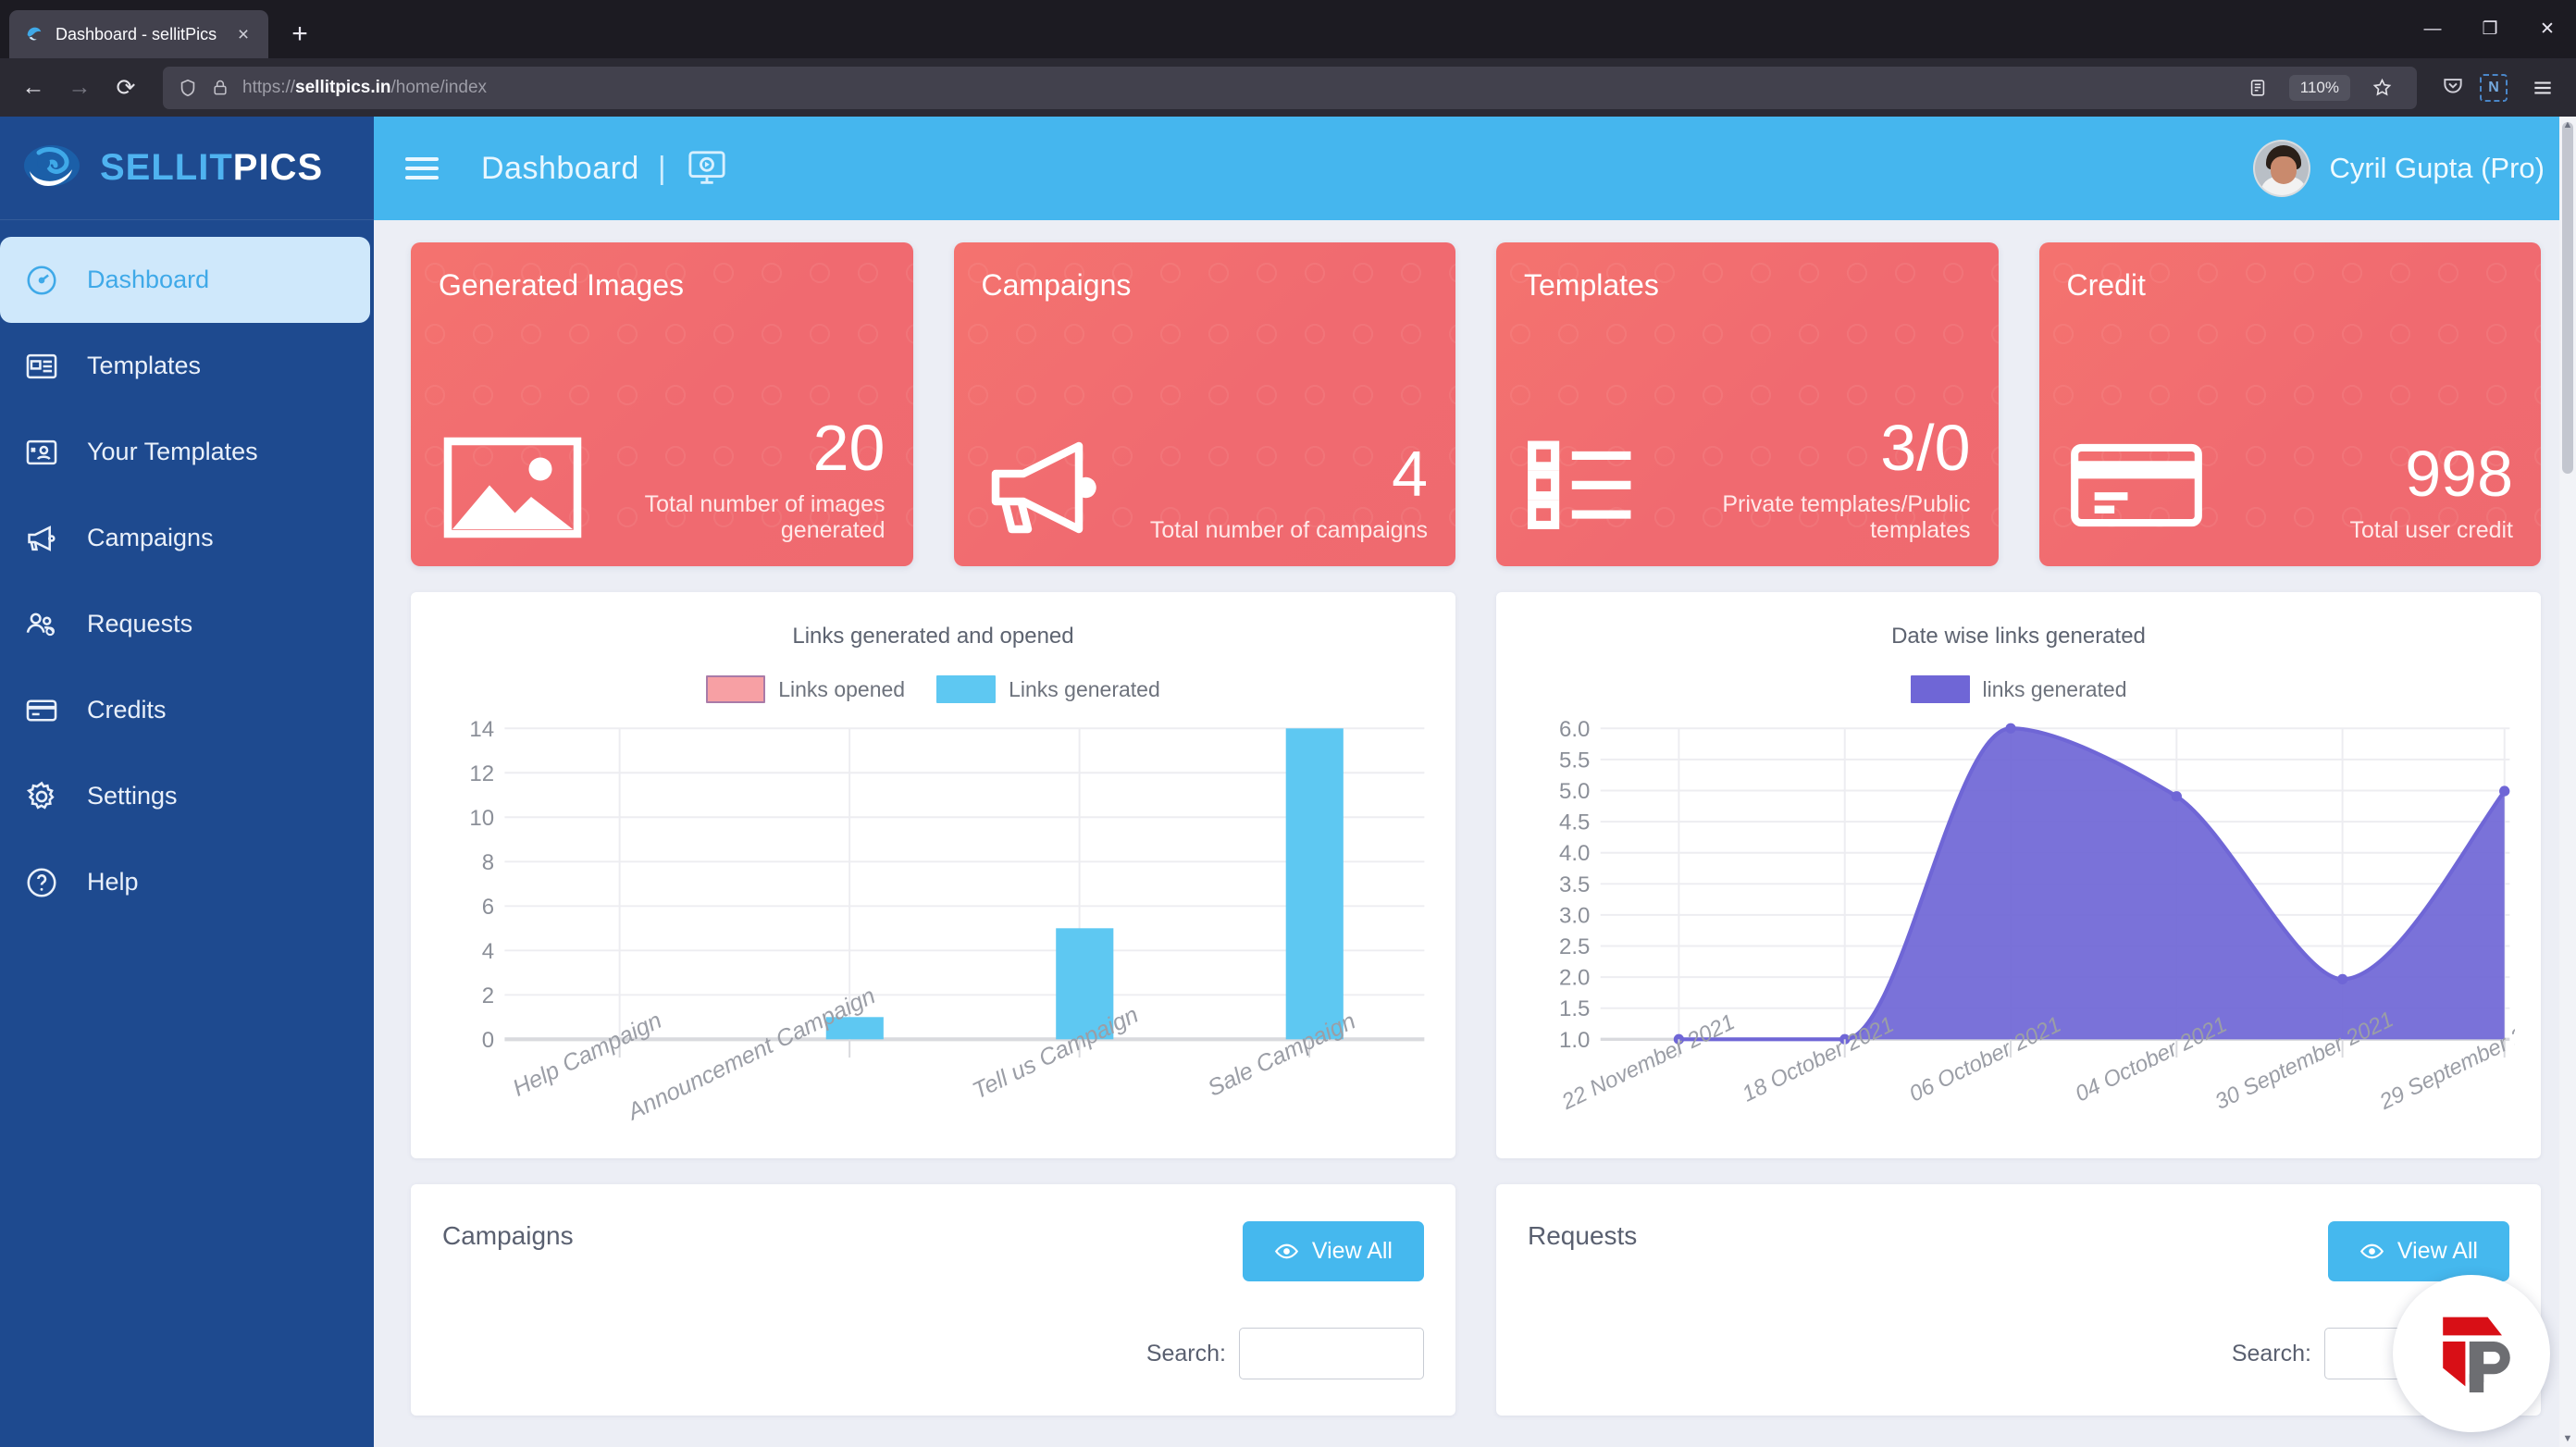 This screenshot has width=2576, height=1447. I want to click on search-input, so click(1332, 1353).